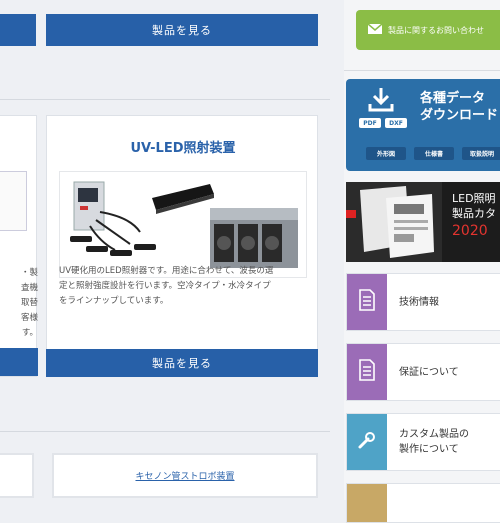 This screenshot has width=500, height=523. I want to click on mail-icon, so click(375, 29).